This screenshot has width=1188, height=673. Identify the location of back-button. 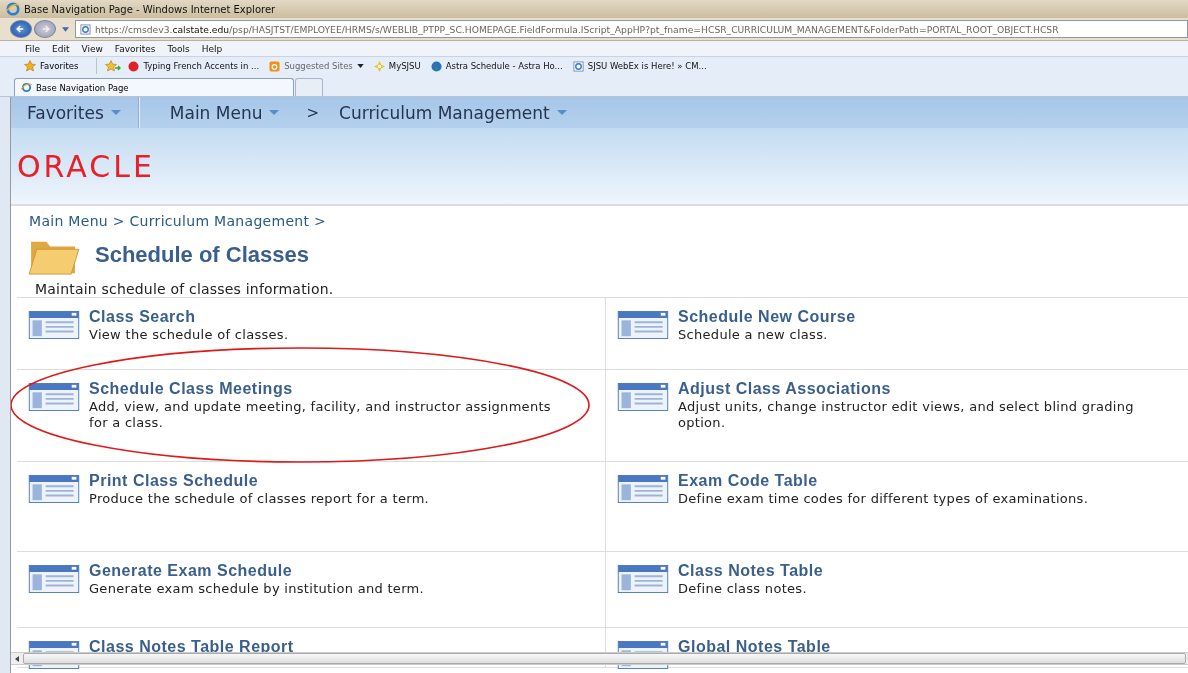
(21, 29).